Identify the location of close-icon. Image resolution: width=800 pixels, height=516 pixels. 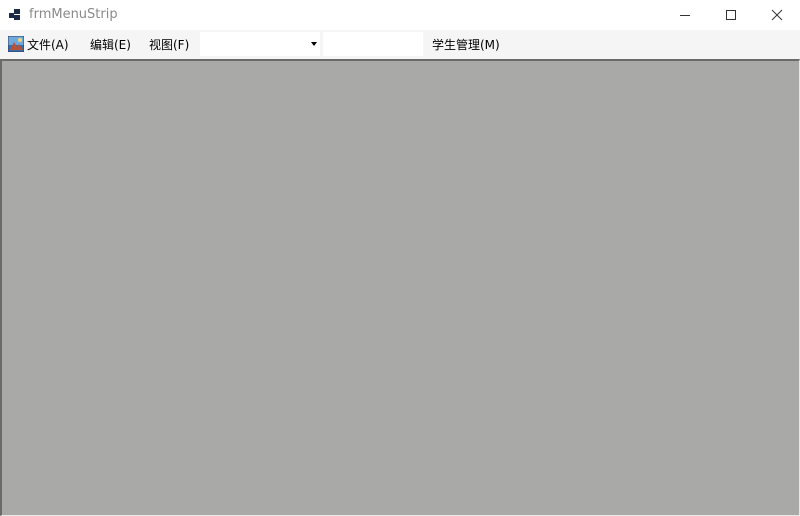
(777, 15).